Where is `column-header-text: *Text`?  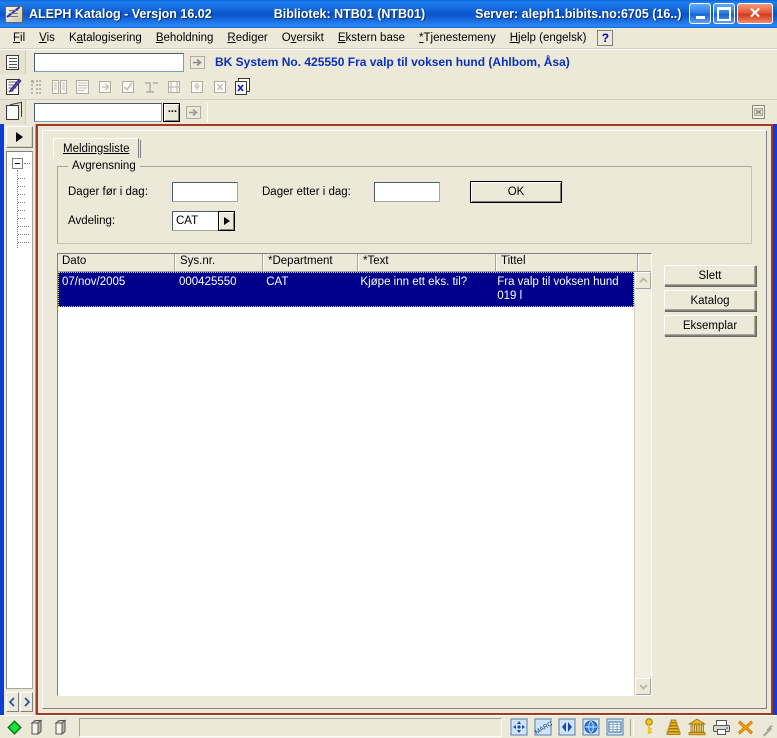 column-header-text: *Text is located at coordinates (428, 262).